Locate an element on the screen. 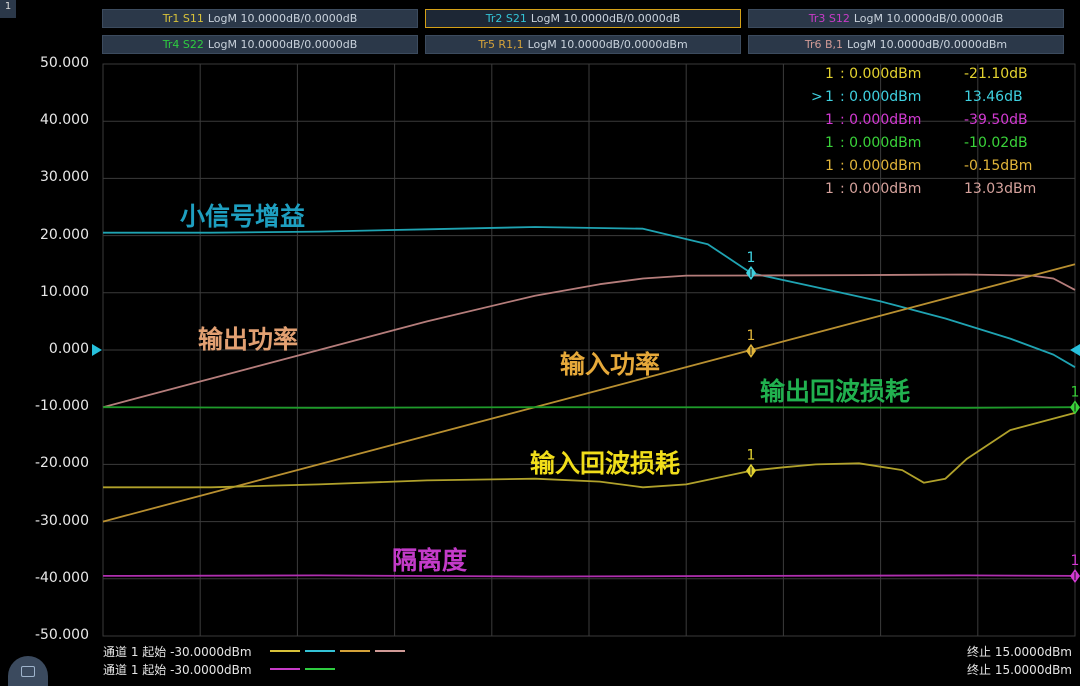  y-tick-label: 30.000 is located at coordinates (64, 177).